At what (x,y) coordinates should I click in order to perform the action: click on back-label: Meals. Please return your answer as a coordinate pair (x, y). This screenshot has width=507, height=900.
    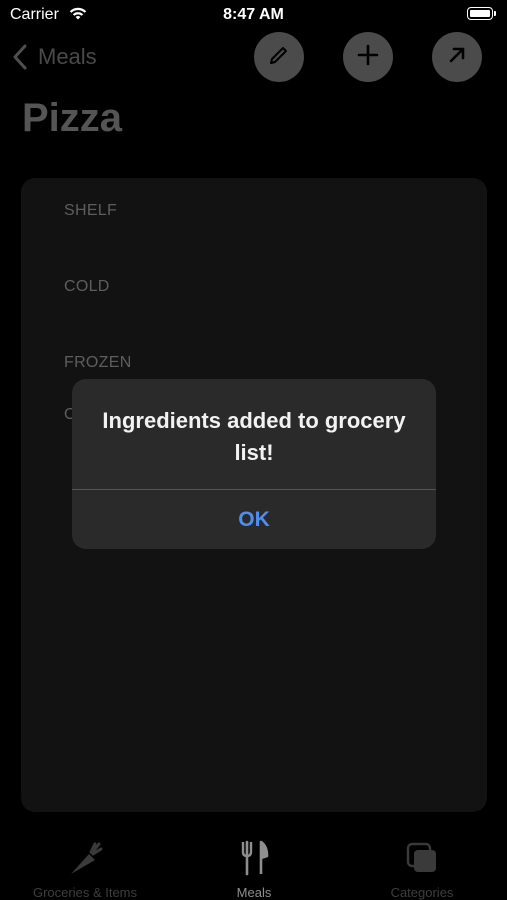
    Looking at the image, I should click on (67, 56).